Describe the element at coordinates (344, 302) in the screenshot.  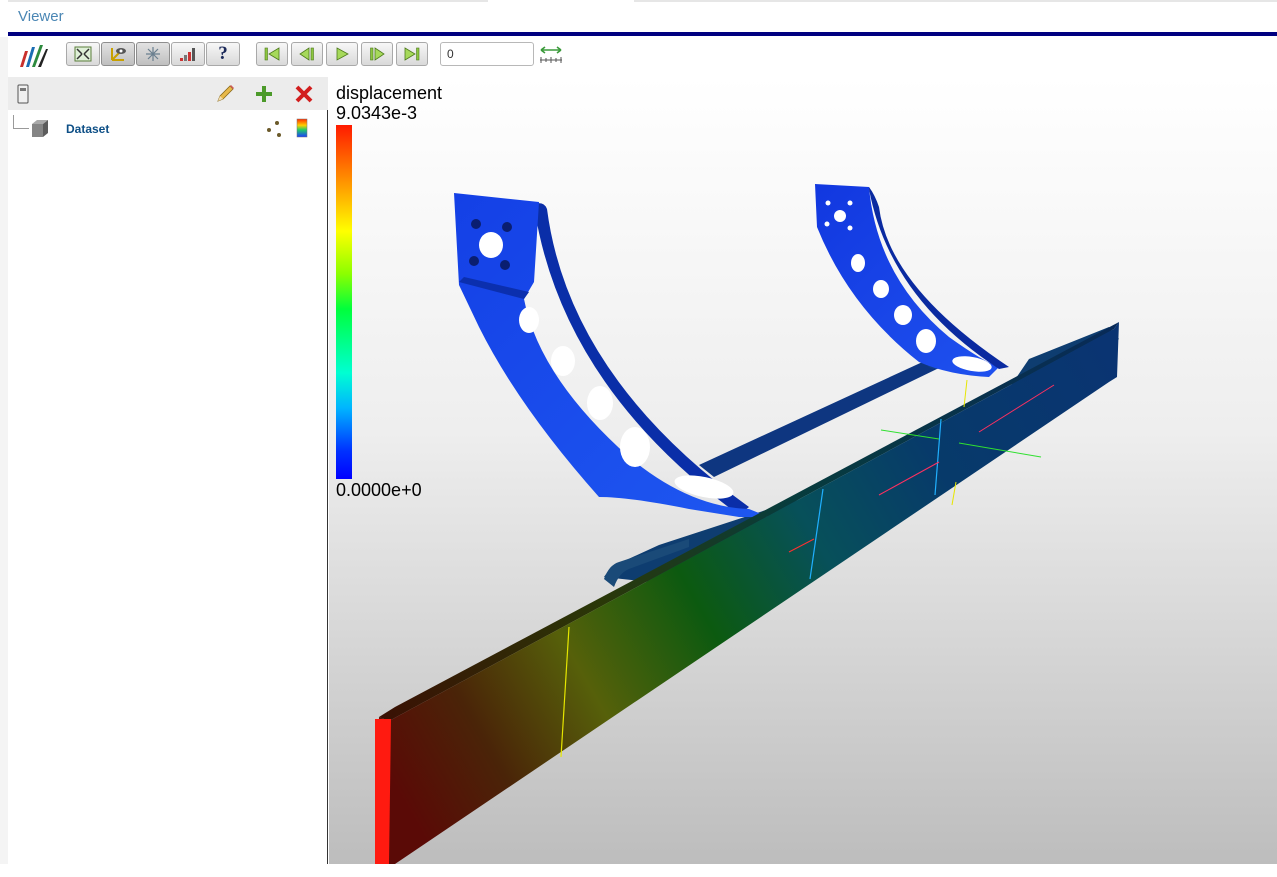
I see `color-legend-bar` at that location.